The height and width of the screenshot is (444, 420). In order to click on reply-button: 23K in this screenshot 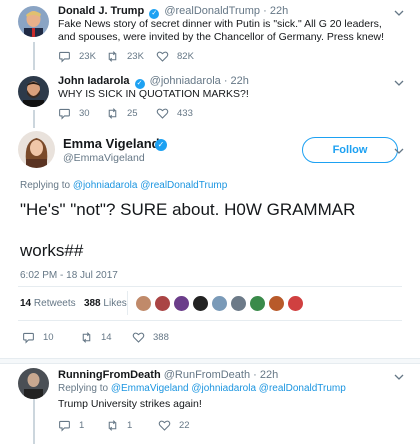, I will do `click(82, 56)`.